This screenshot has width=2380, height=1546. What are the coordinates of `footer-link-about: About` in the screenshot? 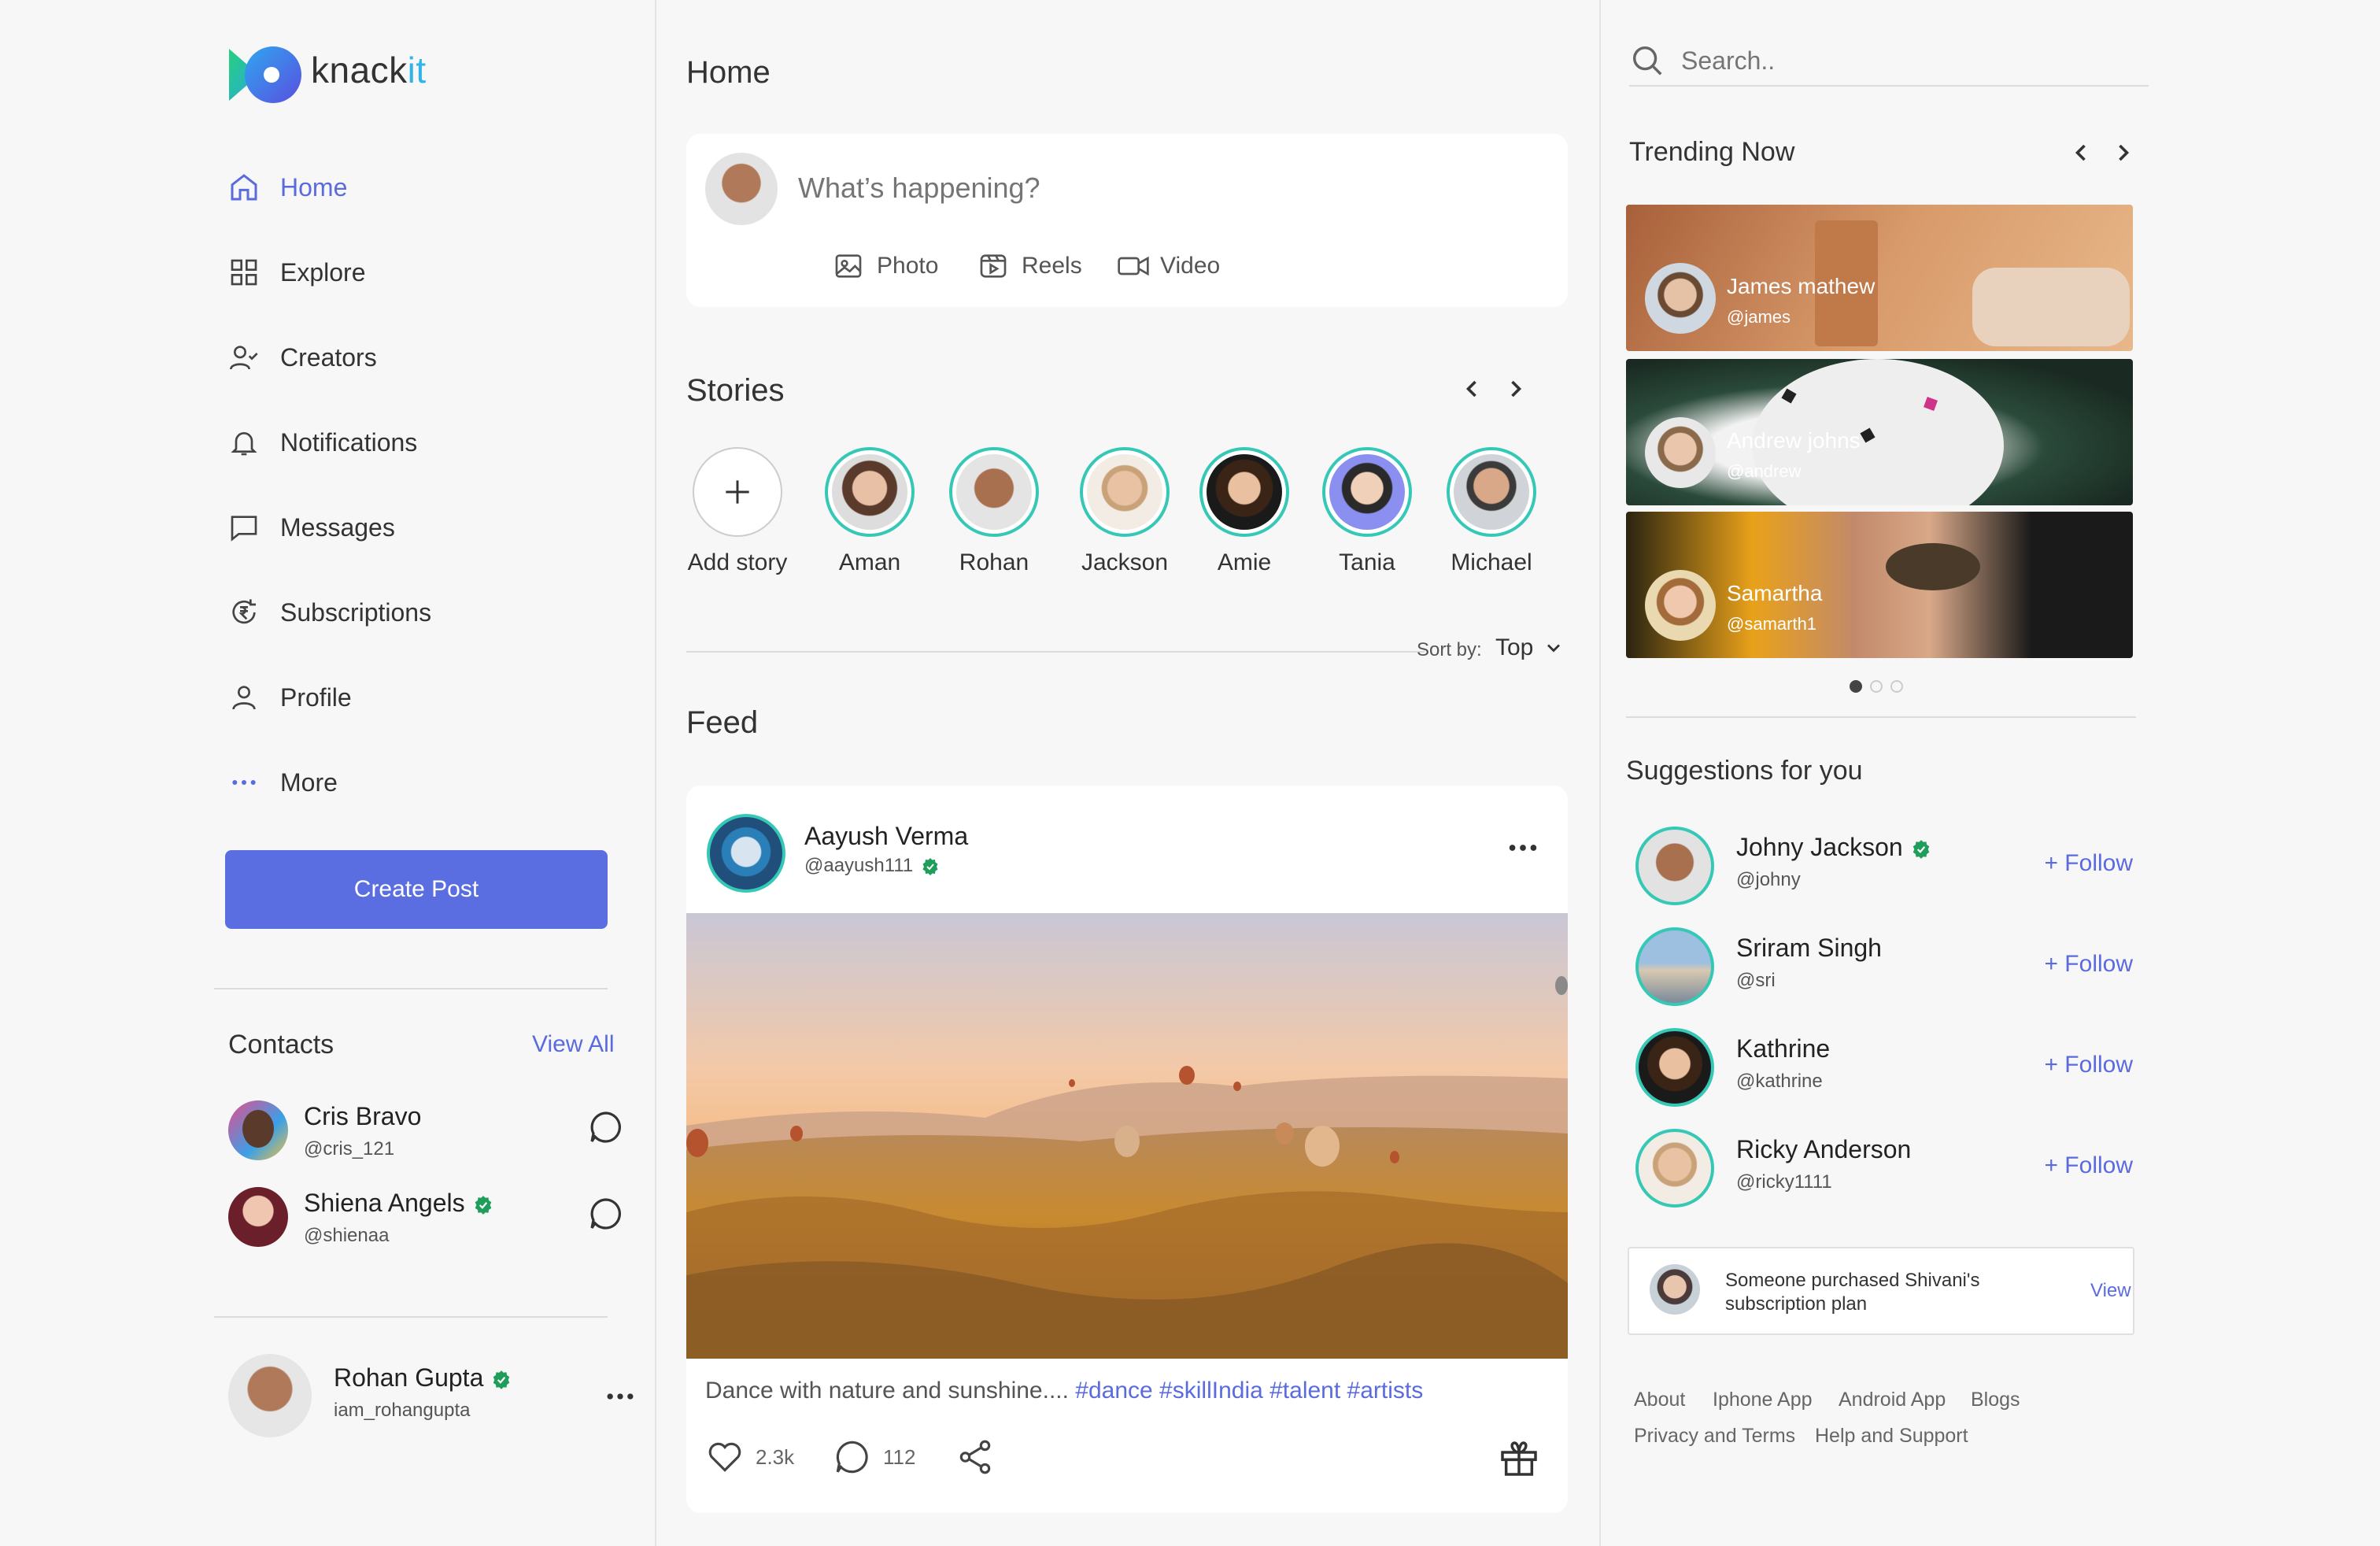 It's located at (1659, 1400).